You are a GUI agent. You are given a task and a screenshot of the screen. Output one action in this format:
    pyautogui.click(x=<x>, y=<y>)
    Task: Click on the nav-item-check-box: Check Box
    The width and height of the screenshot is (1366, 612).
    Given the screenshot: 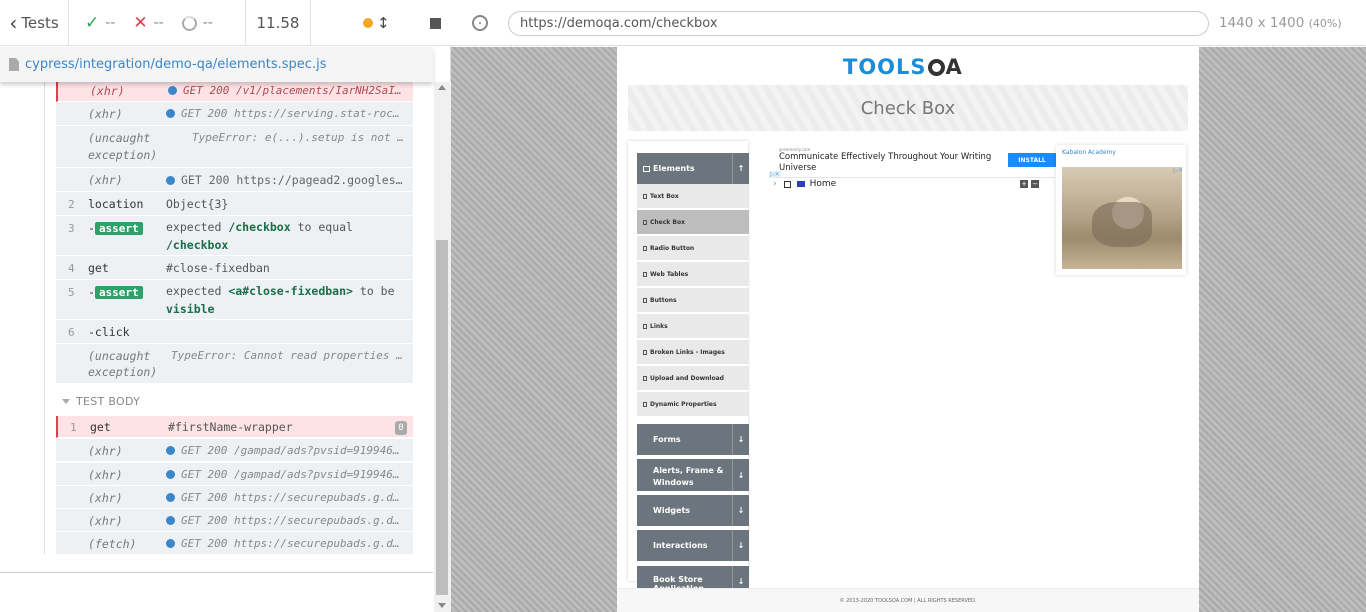 What is the action you would take?
    pyautogui.click(x=693, y=222)
    